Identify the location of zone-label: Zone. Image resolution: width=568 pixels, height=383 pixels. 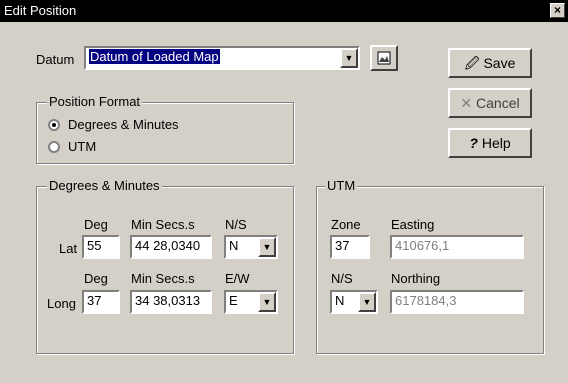
(346, 224).